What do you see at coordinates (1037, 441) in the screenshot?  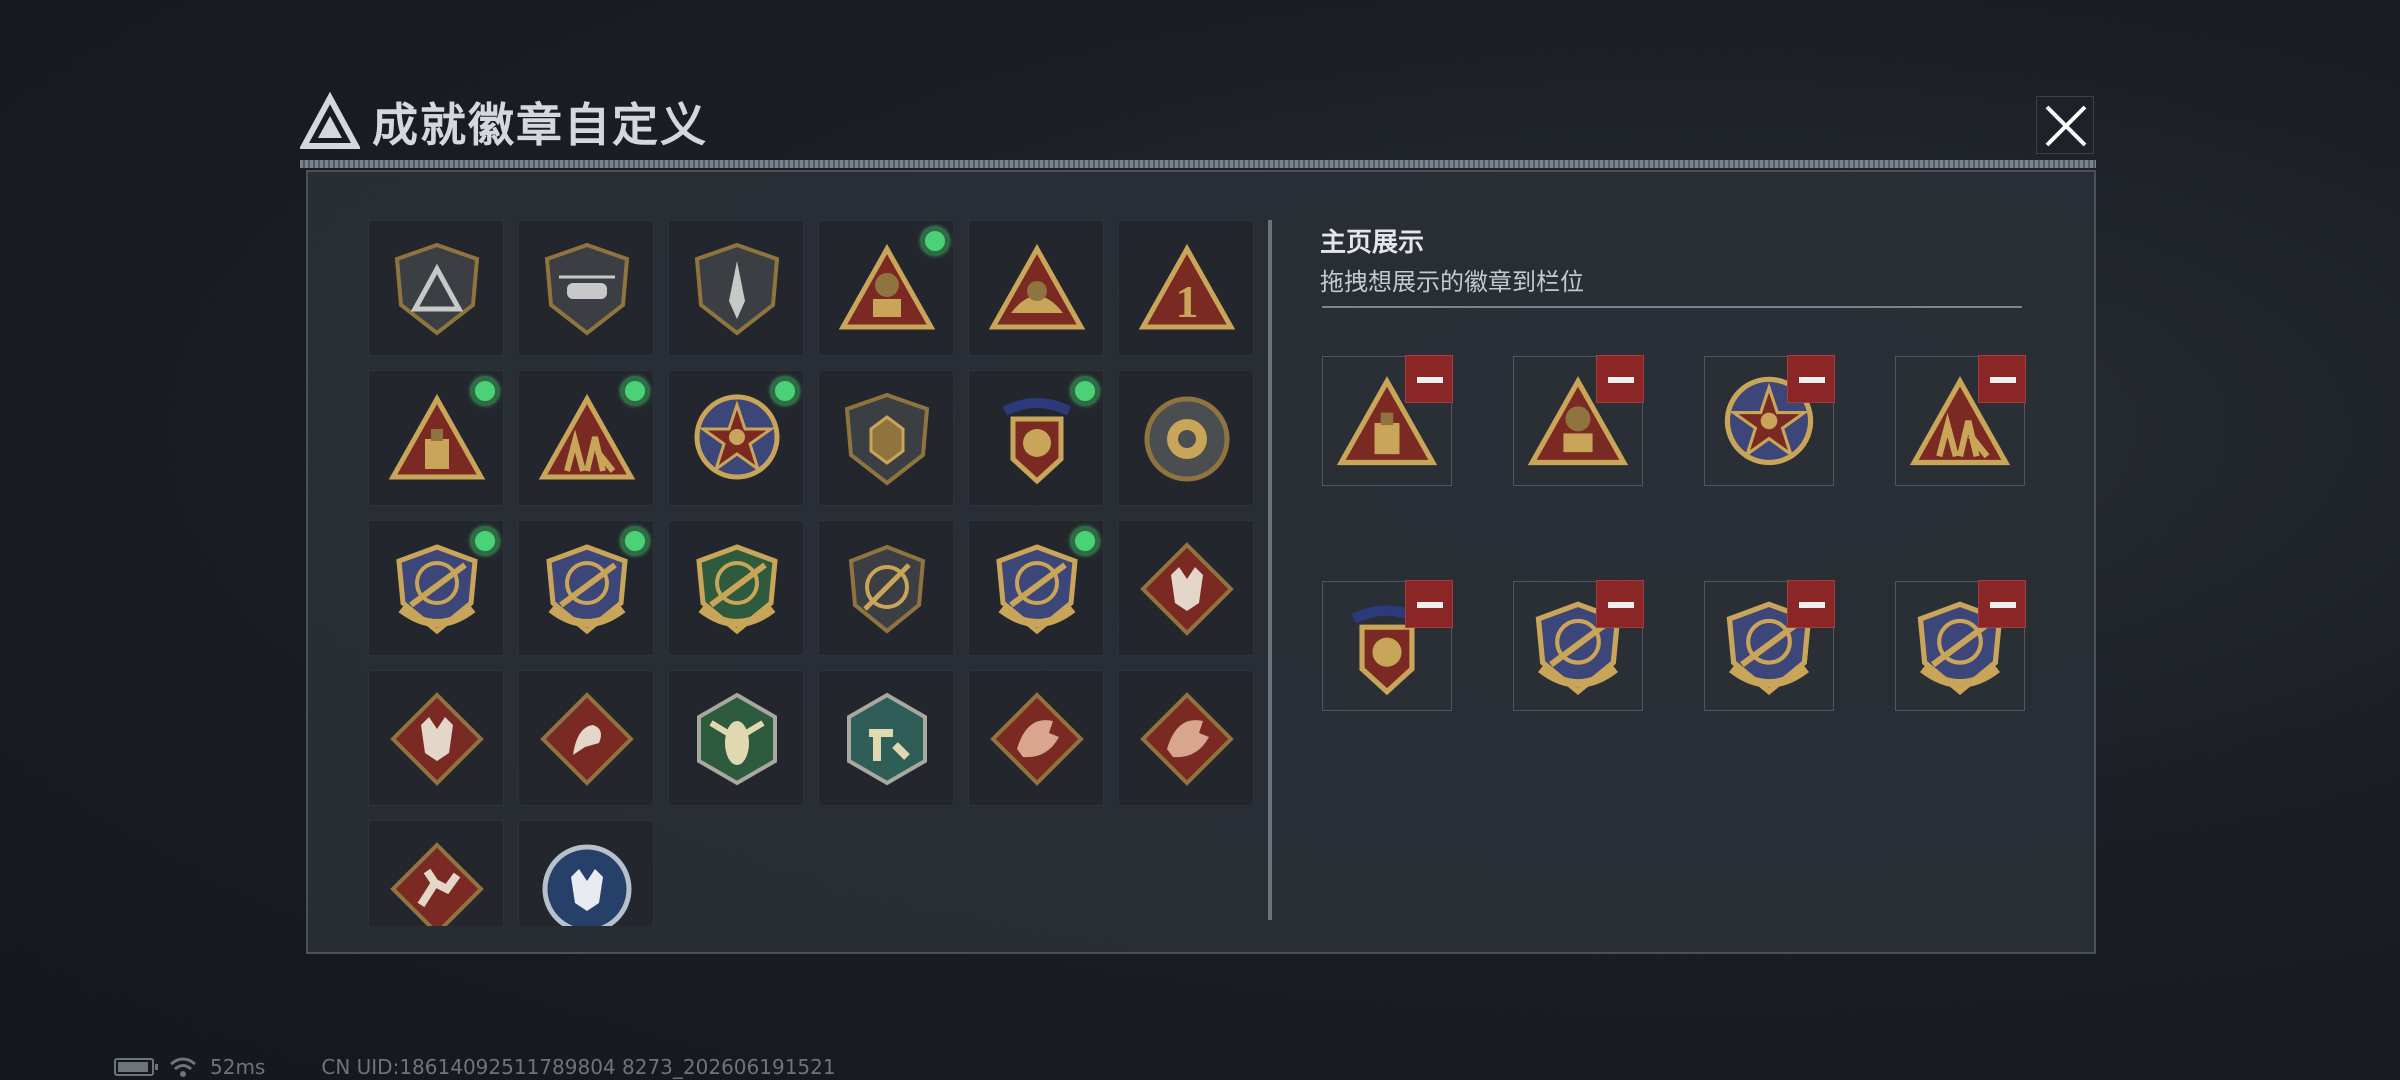 I see `winged-medal-icon` at bounding box center [1037, 441].